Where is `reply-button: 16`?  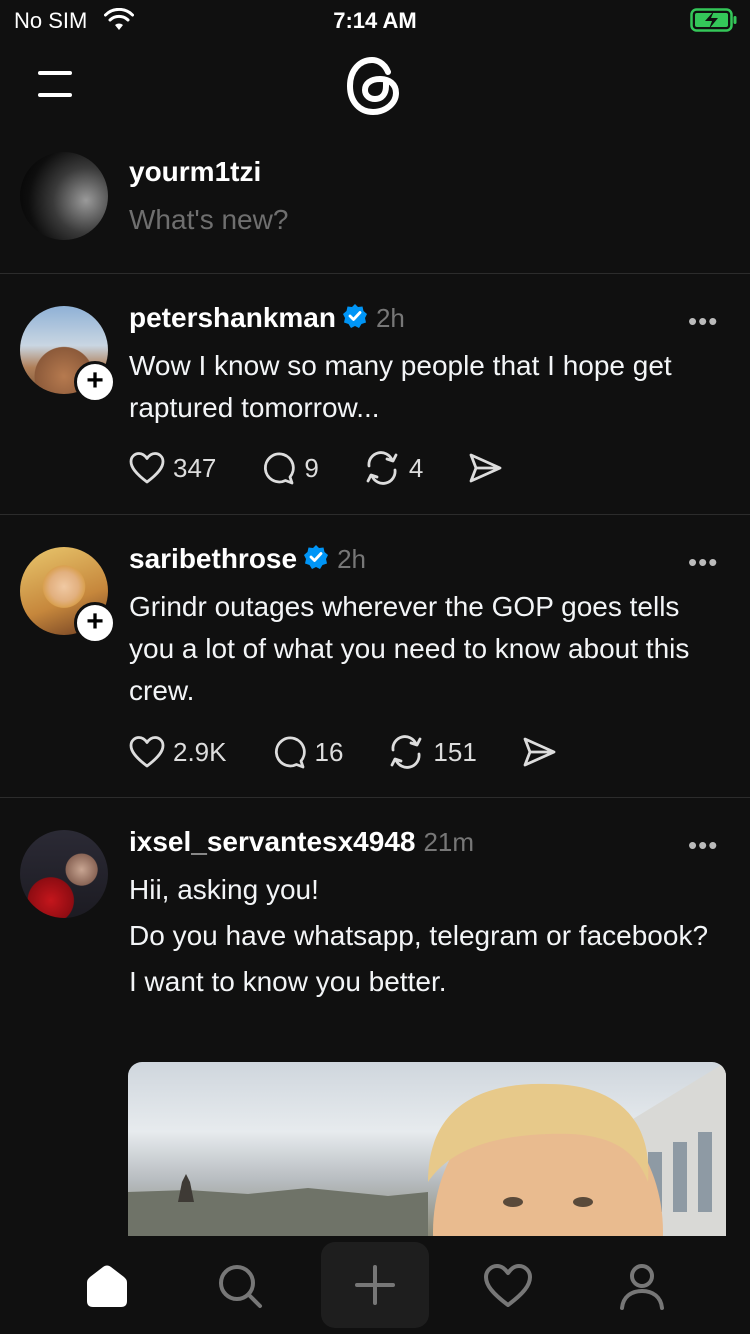 reply-button: 16 is located at coordinates (307, 752).